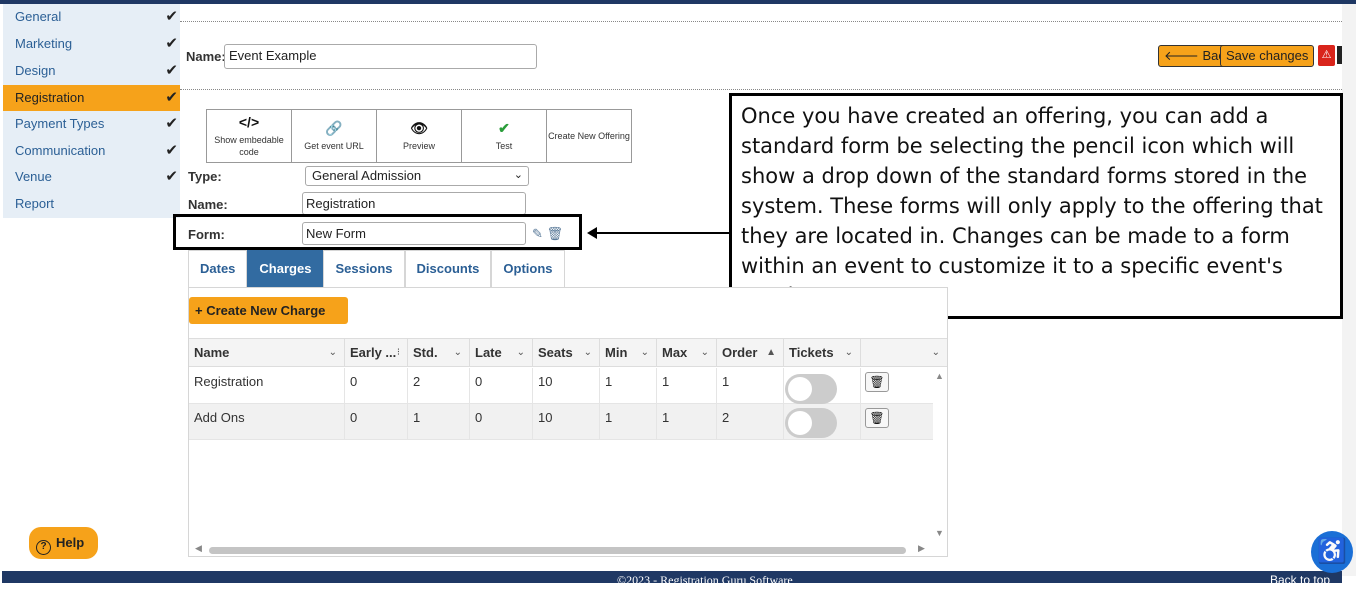  I want to click on column-label: Min, so click(616, 352).